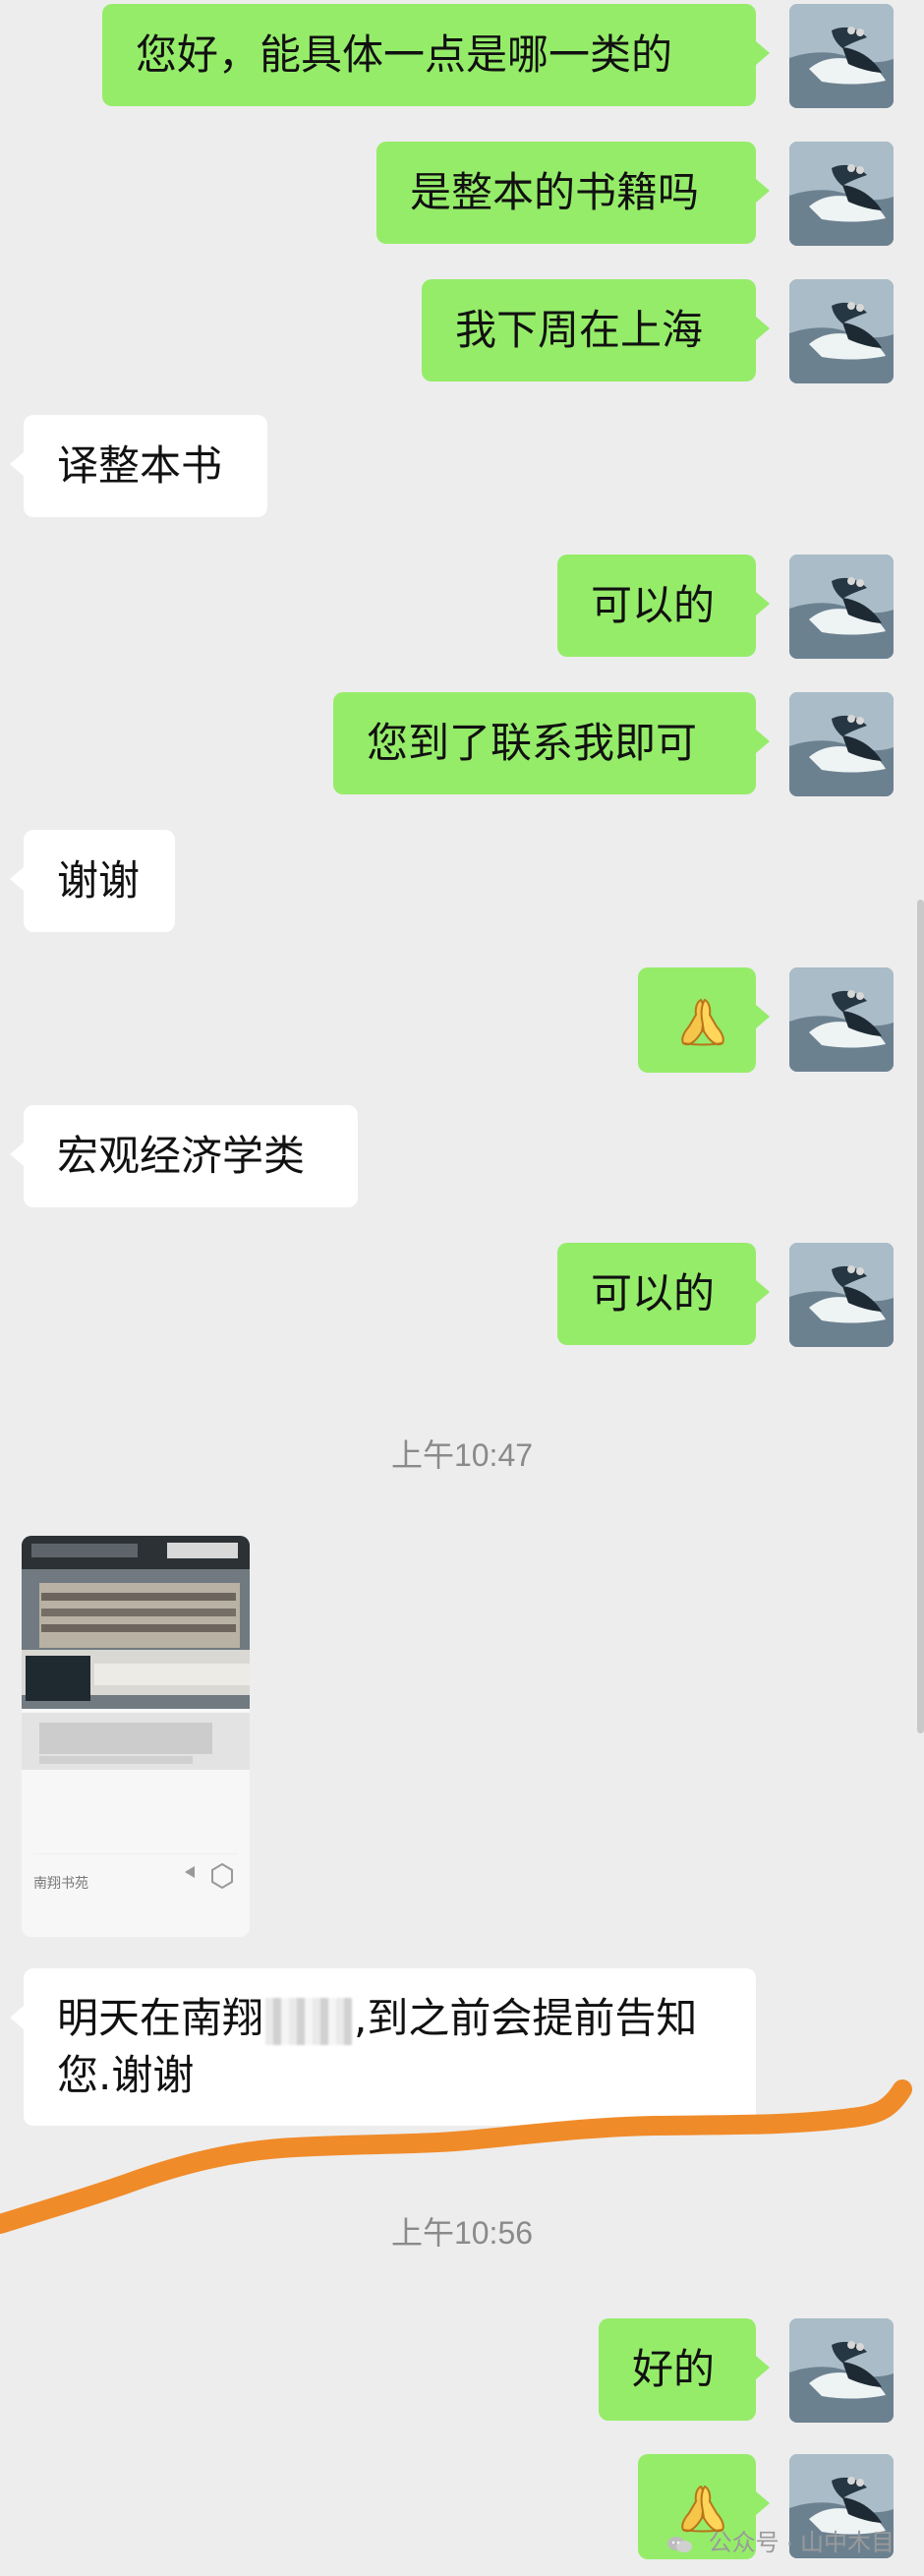 The height and width of the screenshot is (2576, 924). Describe the element at coordinates (99, 880) in the screenshot. I see `message-text: 谢谢` at that location.